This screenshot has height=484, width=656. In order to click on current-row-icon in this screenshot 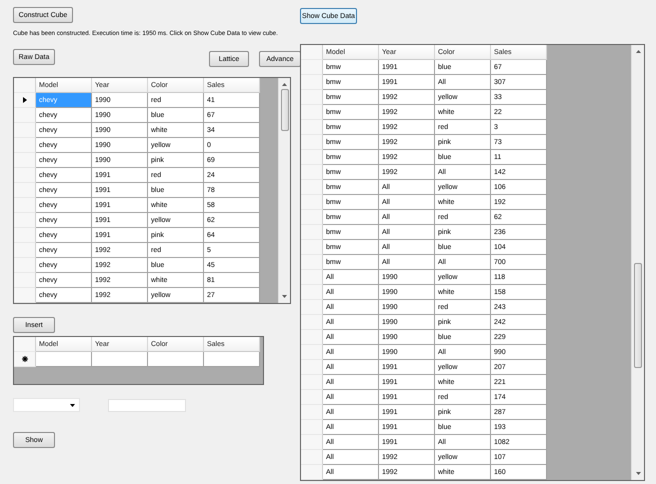, I will do `click(24, 100)`.